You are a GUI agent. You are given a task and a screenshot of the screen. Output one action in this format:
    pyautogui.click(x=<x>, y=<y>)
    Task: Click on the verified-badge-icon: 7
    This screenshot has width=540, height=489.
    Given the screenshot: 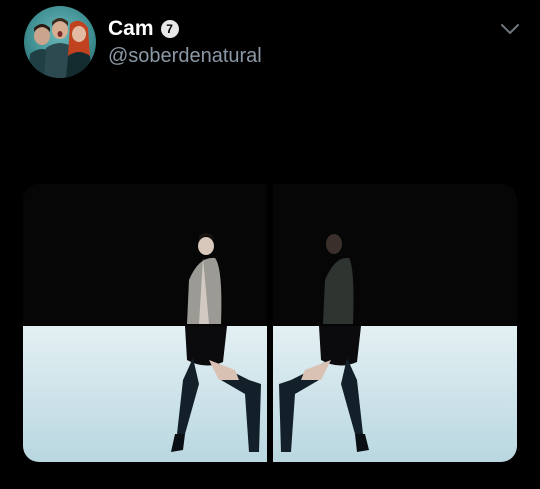 What is the action you would take?
    pyautogui.click(x=169, y=29)
    